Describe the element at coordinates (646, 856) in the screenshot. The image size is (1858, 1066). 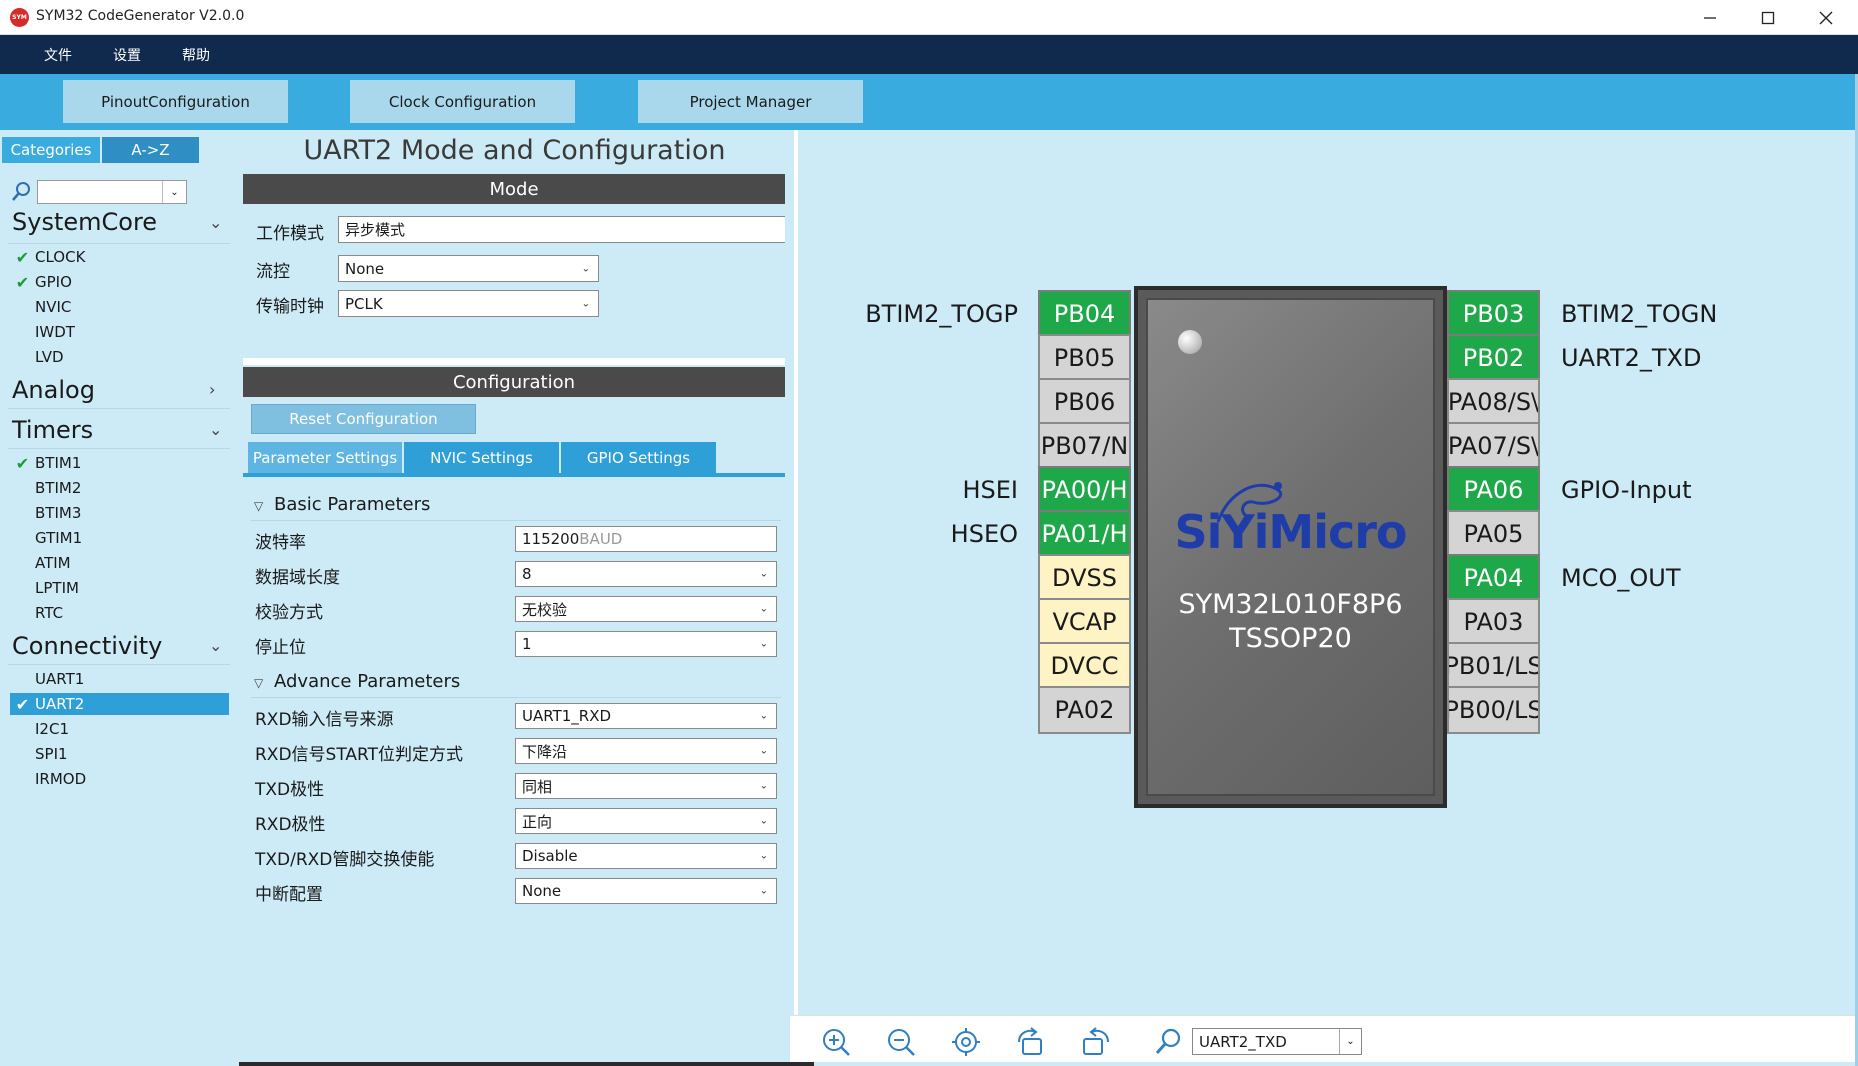
I see `pin-swap-select: Disable ⌄` at that location.